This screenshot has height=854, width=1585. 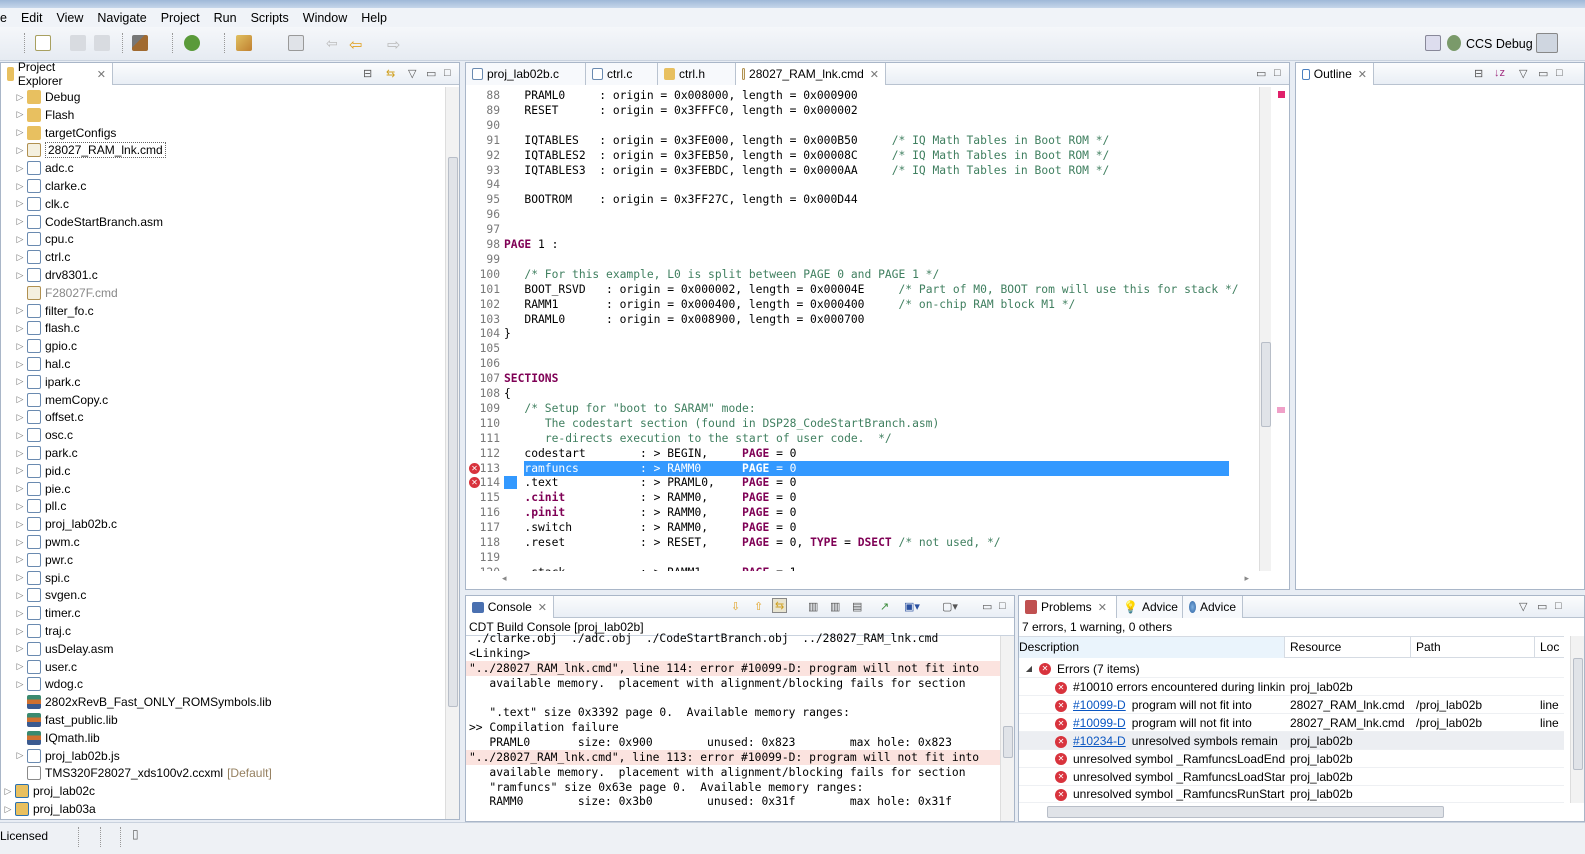 What do you see at coordinates (622, 74) in the screenshot?
I see `tab-ctrl-c: ctrl.c` at bounding box center [622, 74].